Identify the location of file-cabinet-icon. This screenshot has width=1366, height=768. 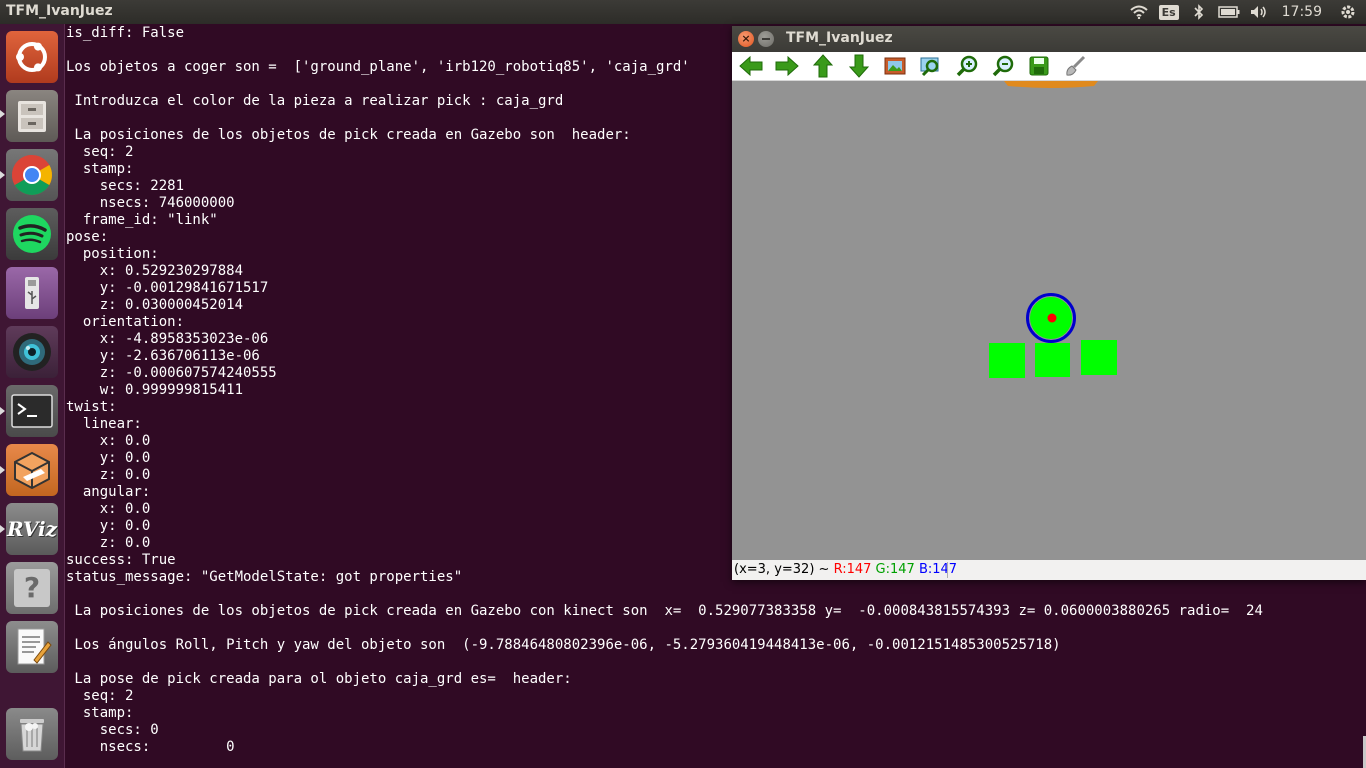
(32, 116).